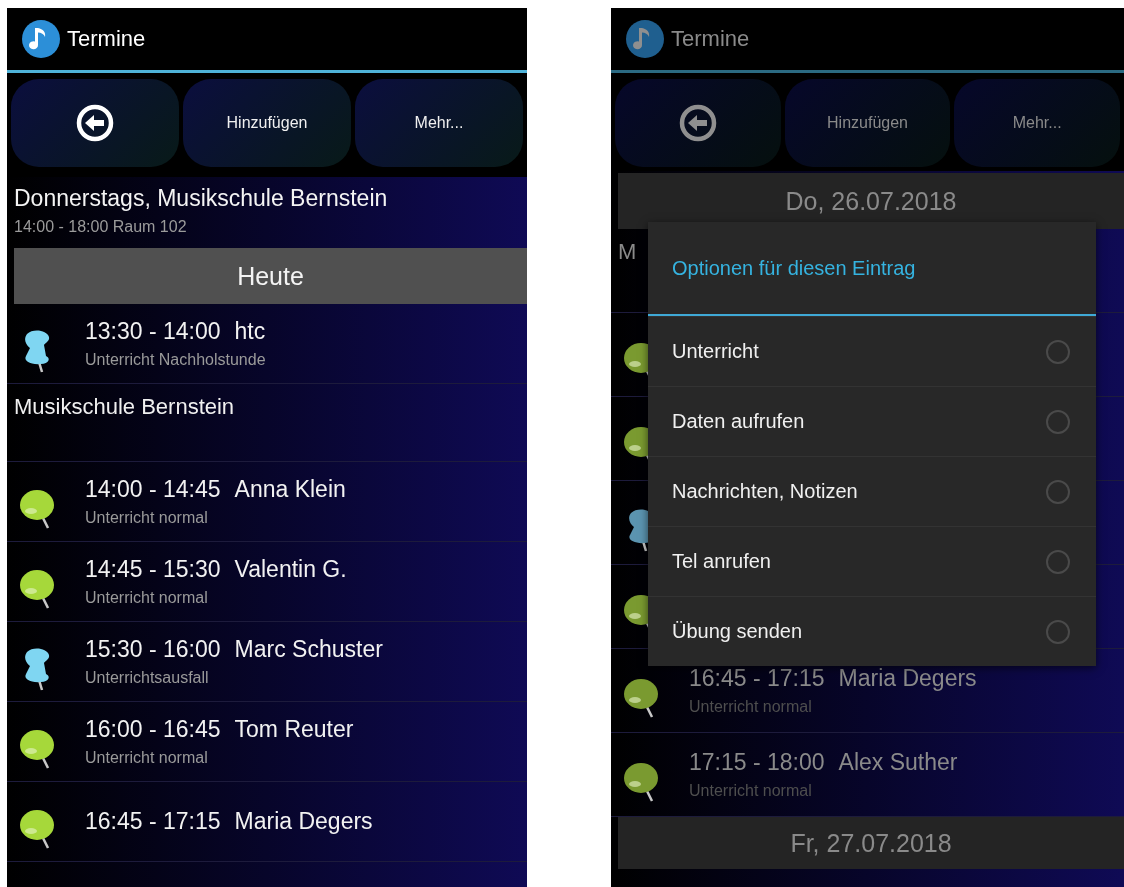 The width and height of the screenshot is (1124, 887). I want to click on time-range: 15:30 - 16:00, so click(153, 649).